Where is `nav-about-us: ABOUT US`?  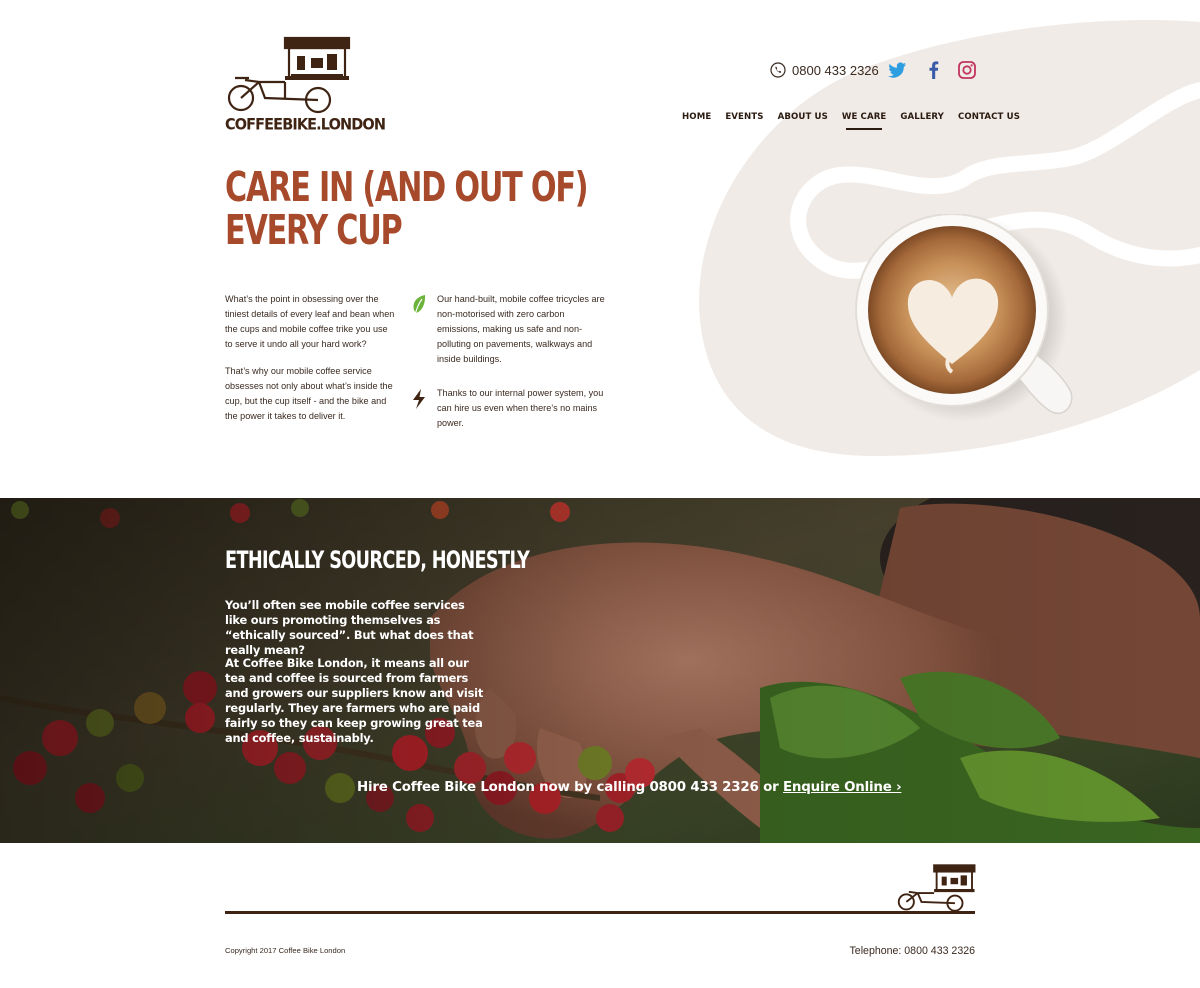
nav-about-us: ABOUT US is located at coordinates (803, 117).